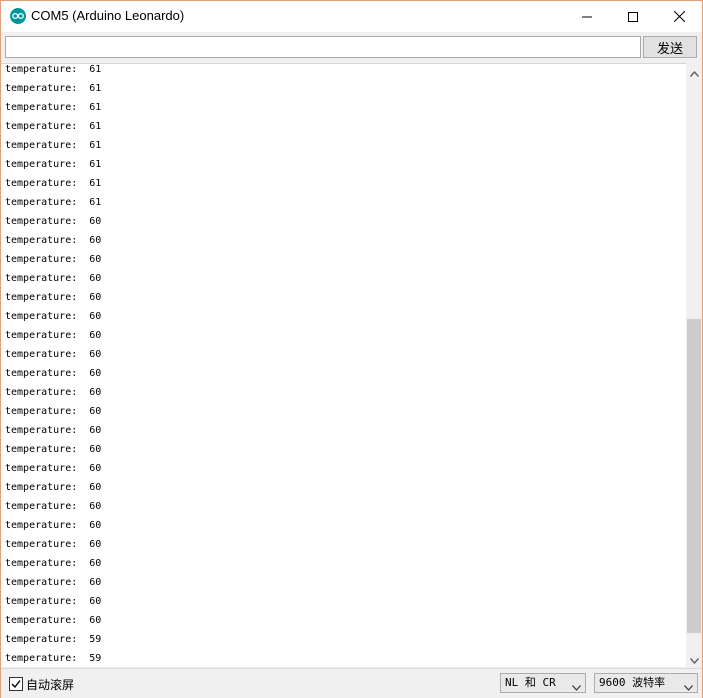 This screenshot has width=703, height=698. I want to click on baud-rate-select: 9600 波特率, so click(646, 683).